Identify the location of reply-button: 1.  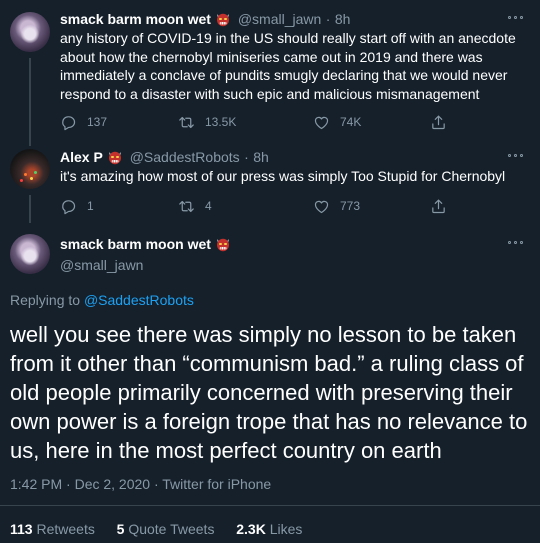
(77, 206).